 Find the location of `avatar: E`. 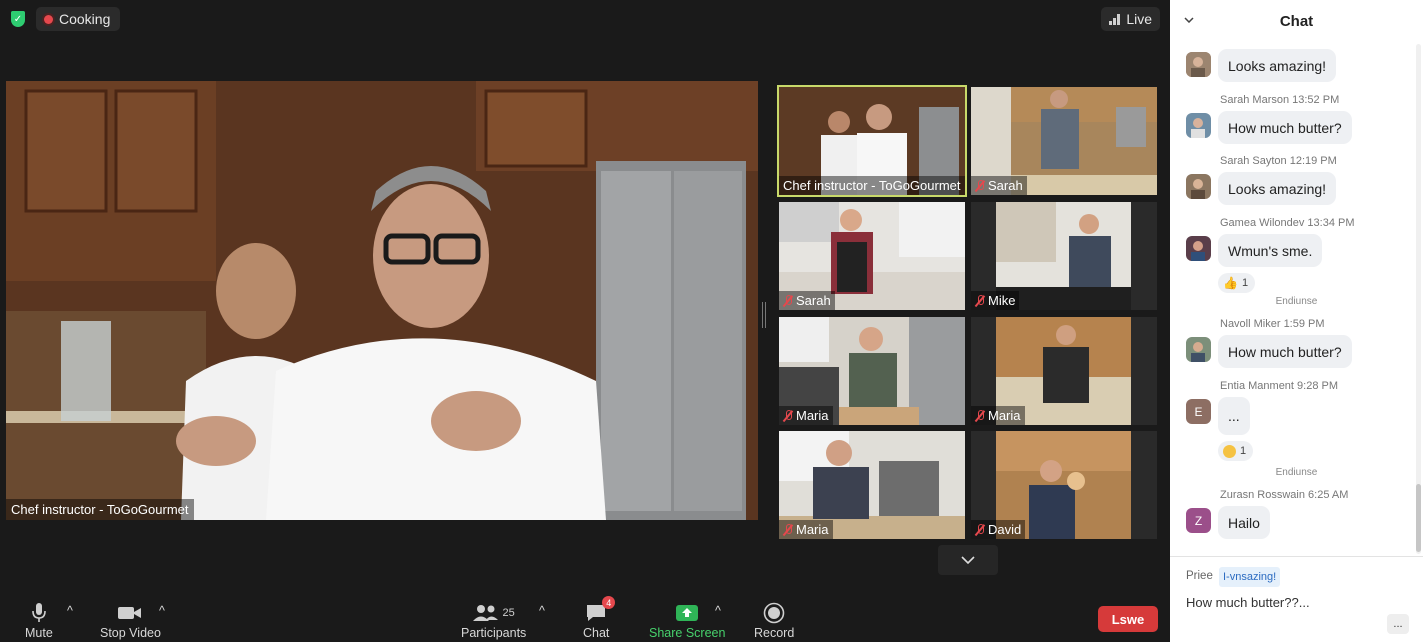

avatar: E is located at coordinates (1198, 411).